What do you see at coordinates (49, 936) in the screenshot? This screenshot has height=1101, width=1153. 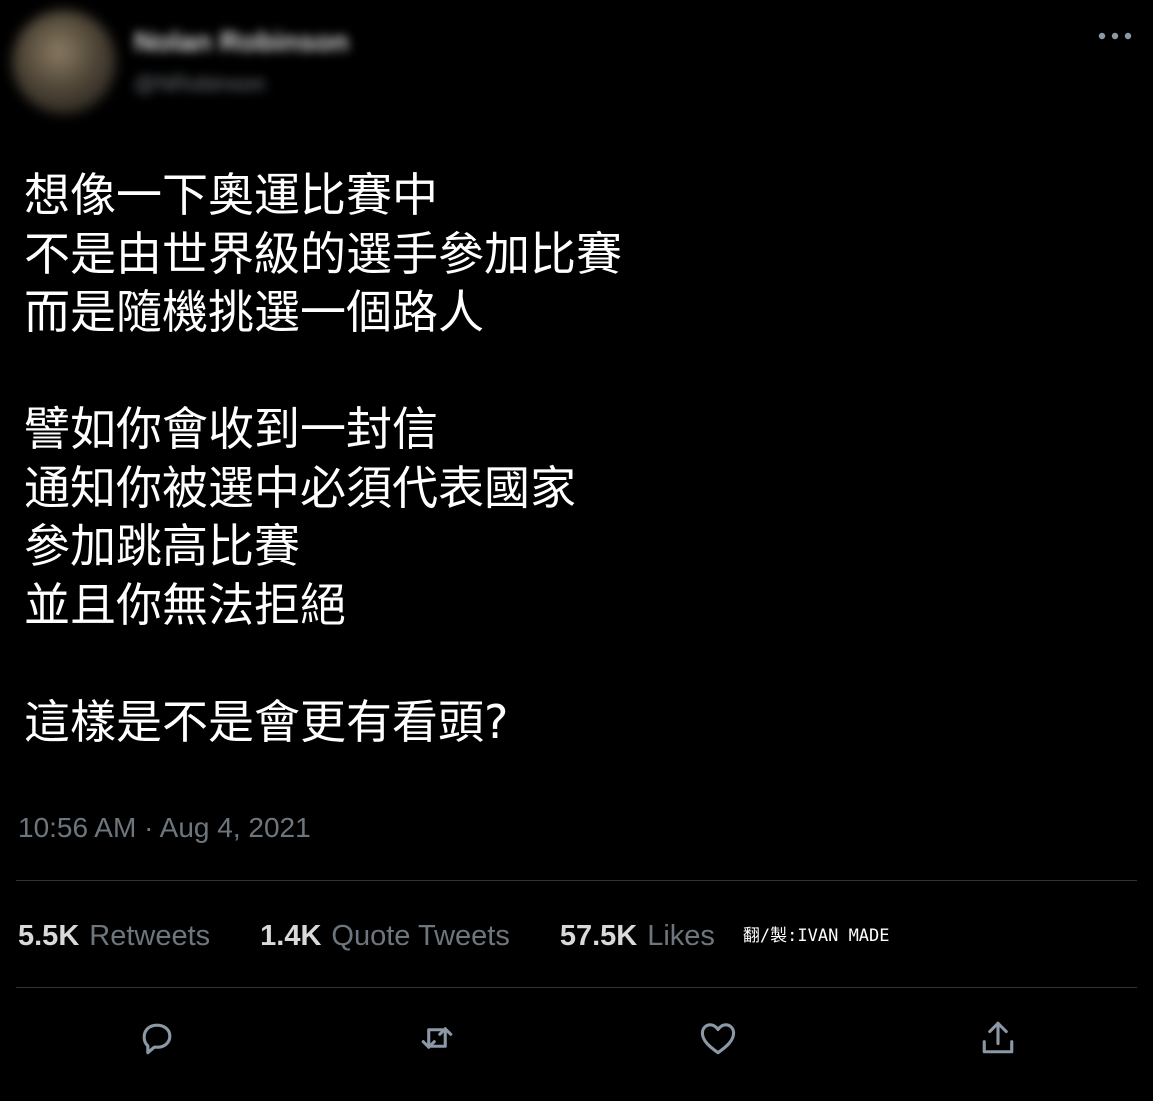 I see `retweets-count: 5.5K` at bounding box center [49, 936].